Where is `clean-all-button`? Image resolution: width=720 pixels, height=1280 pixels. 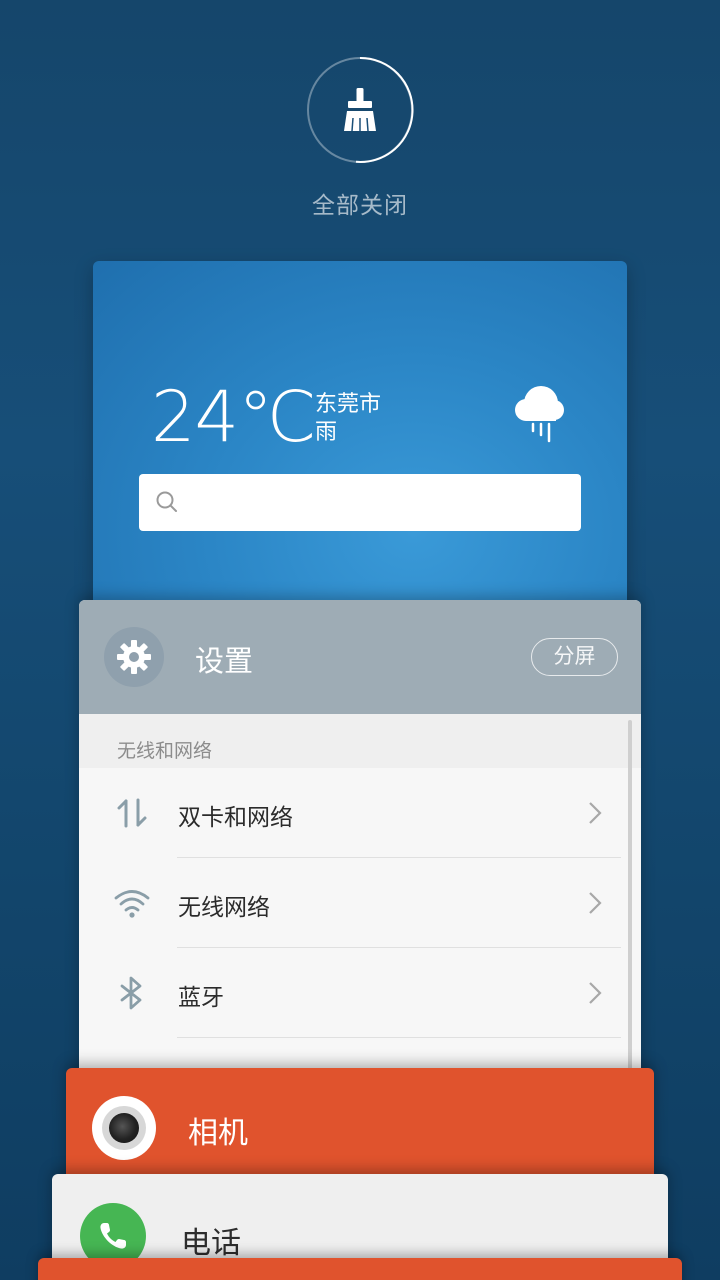
clean-all-button is located at coordinates (360, 110).